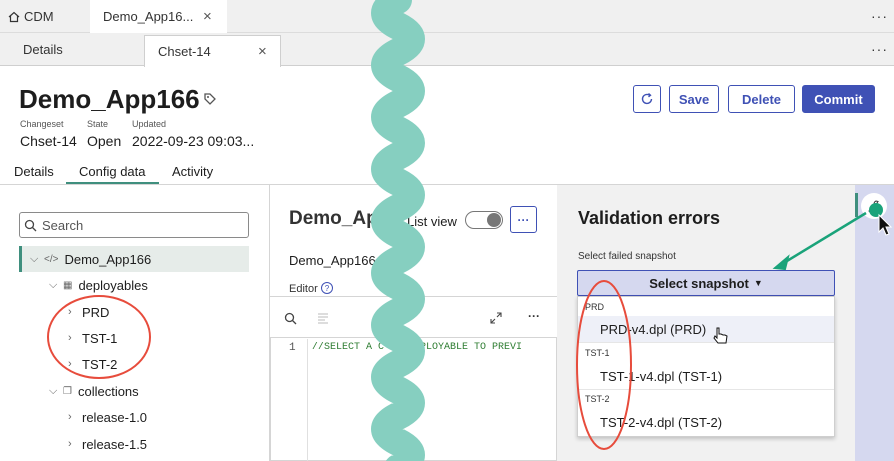 Image resolution: width=894 pixels, height=461 pixels. What do you see at coordinates (42, 124) in the screenshot?
I see `changeset-label: Changeset` at bounding box center [42, 124].